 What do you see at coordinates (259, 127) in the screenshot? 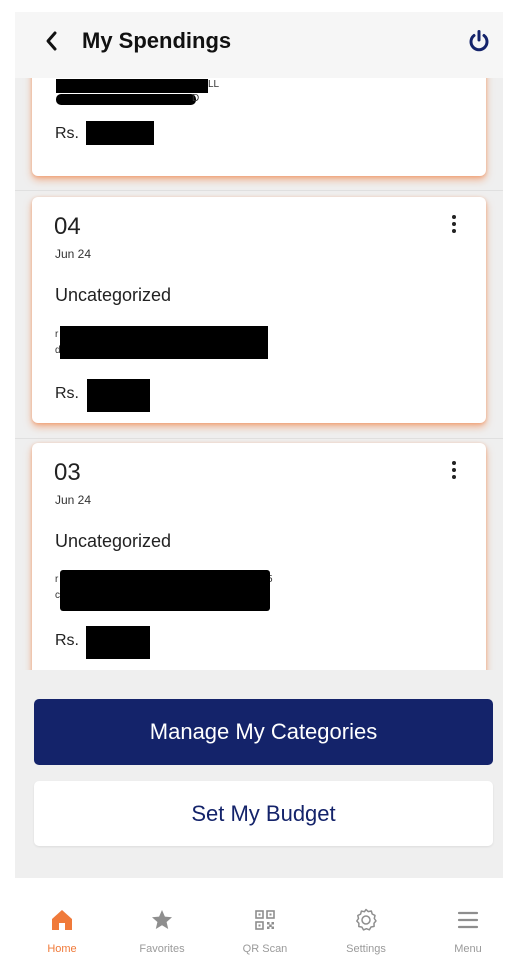
I see `transaction-card: LL D Rs.` at bounding box center [259, 127].